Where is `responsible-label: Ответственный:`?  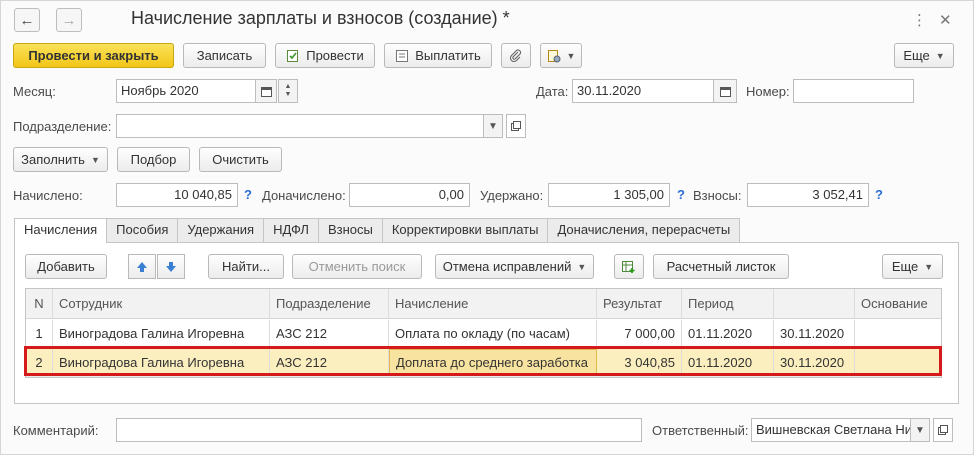 responsible-label: Ответственный: is located at coordinates (700, 430).